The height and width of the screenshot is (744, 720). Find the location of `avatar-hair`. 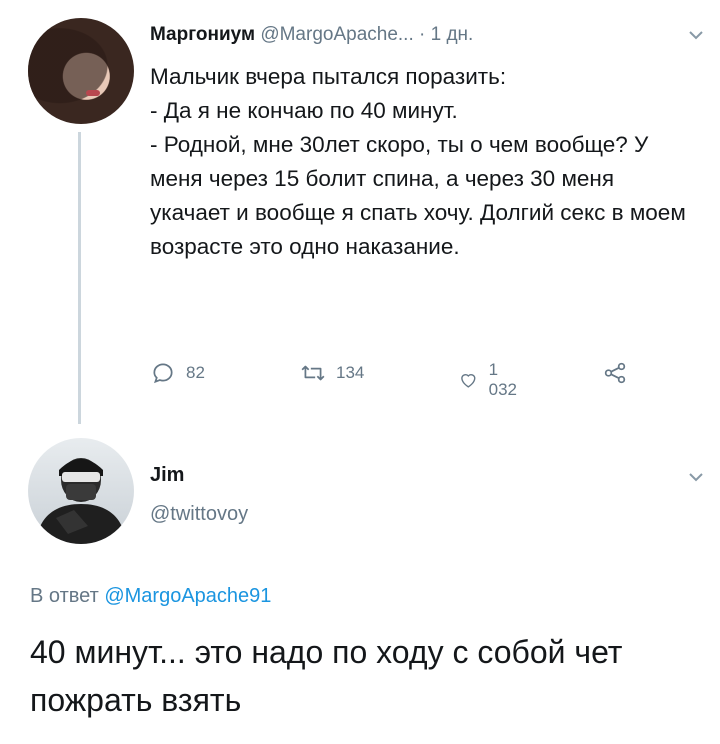

avatar-hair is located at coordinates (81, 71).